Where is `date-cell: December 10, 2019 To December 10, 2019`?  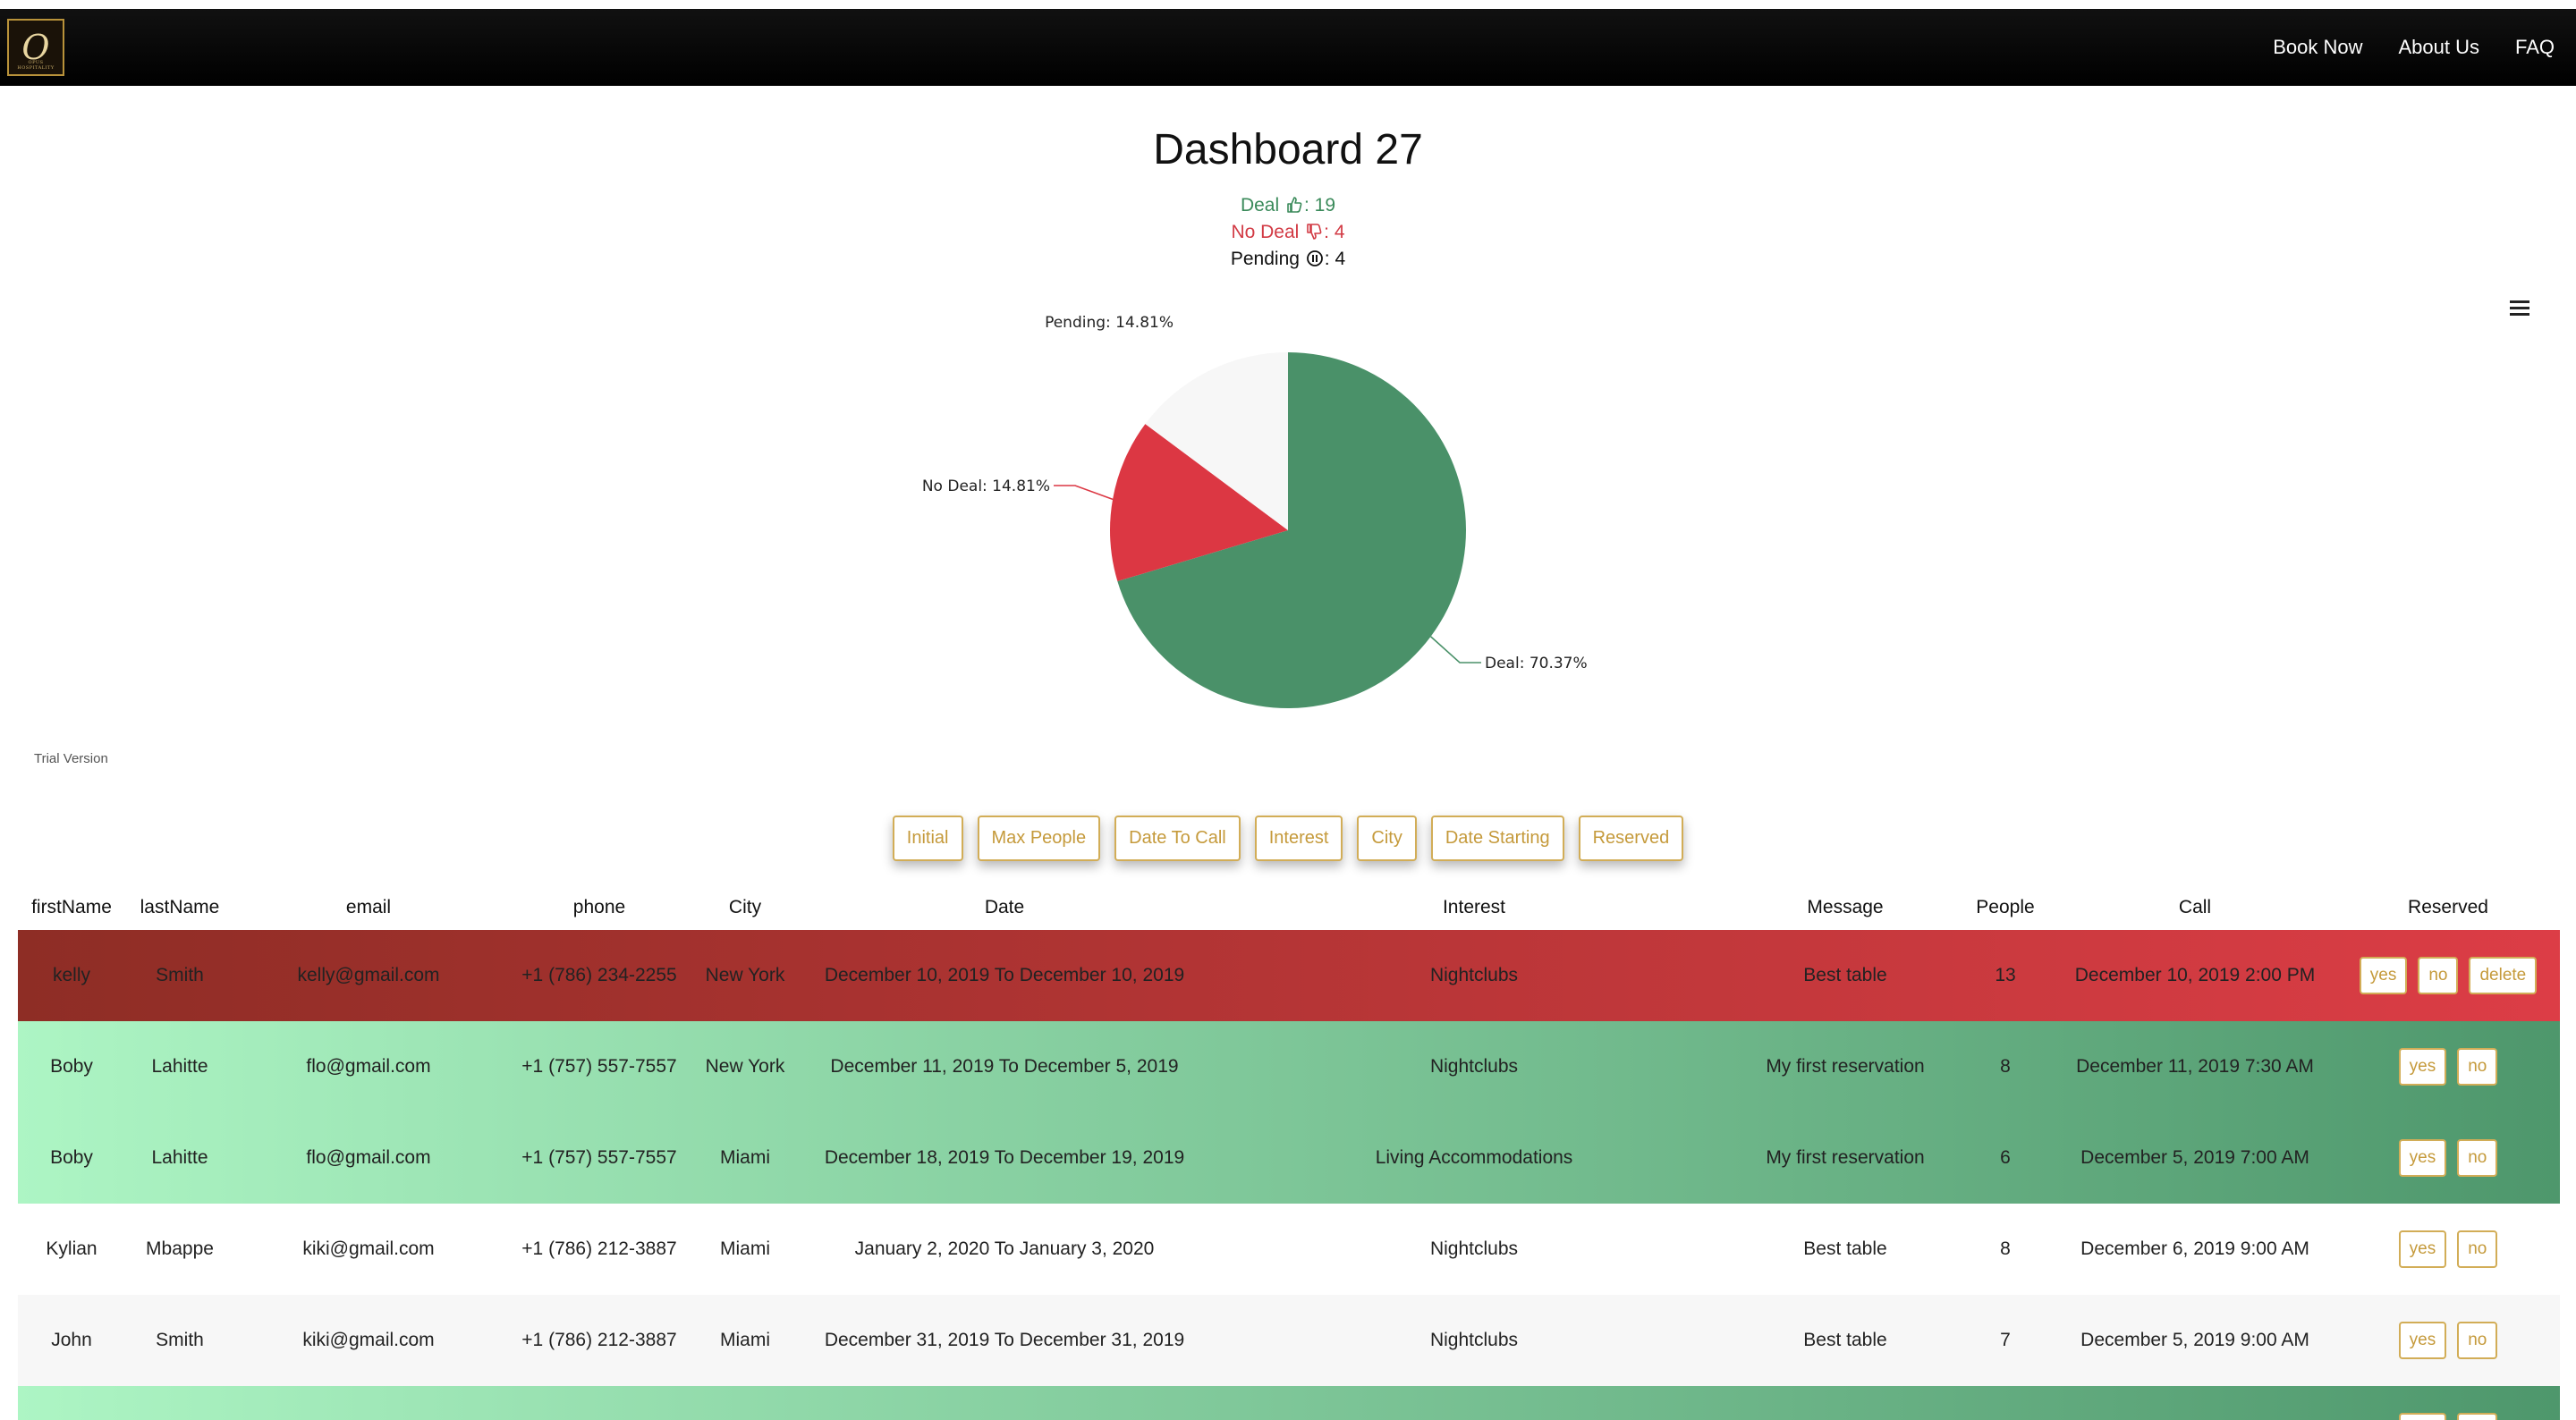
date-cell: December 10, 2019 To December 10, 2019 is located at coordinates (1004, 975).